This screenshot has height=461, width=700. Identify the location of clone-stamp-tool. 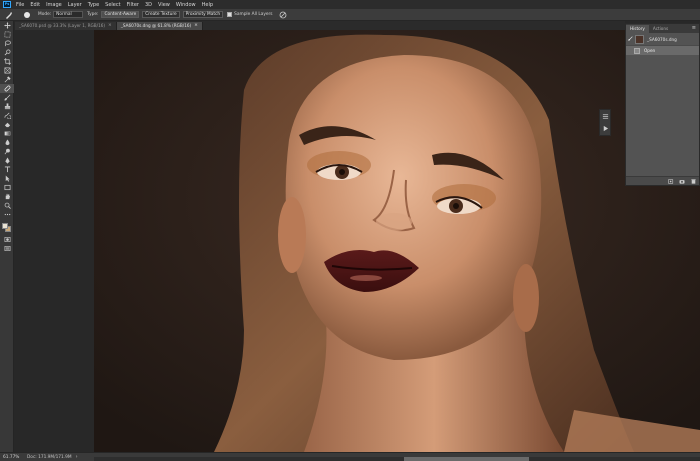
(7, 106).